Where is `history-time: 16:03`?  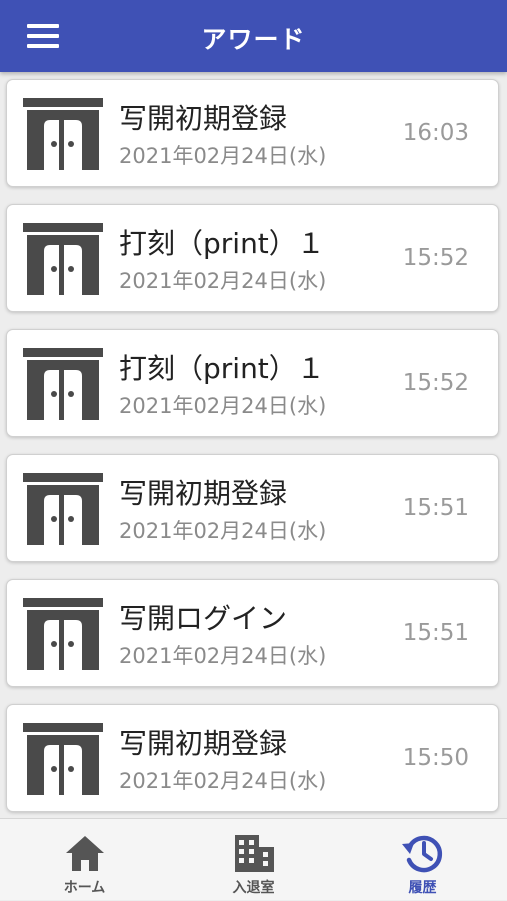
history-time: 16:03 is located at coordinates (435, 133).